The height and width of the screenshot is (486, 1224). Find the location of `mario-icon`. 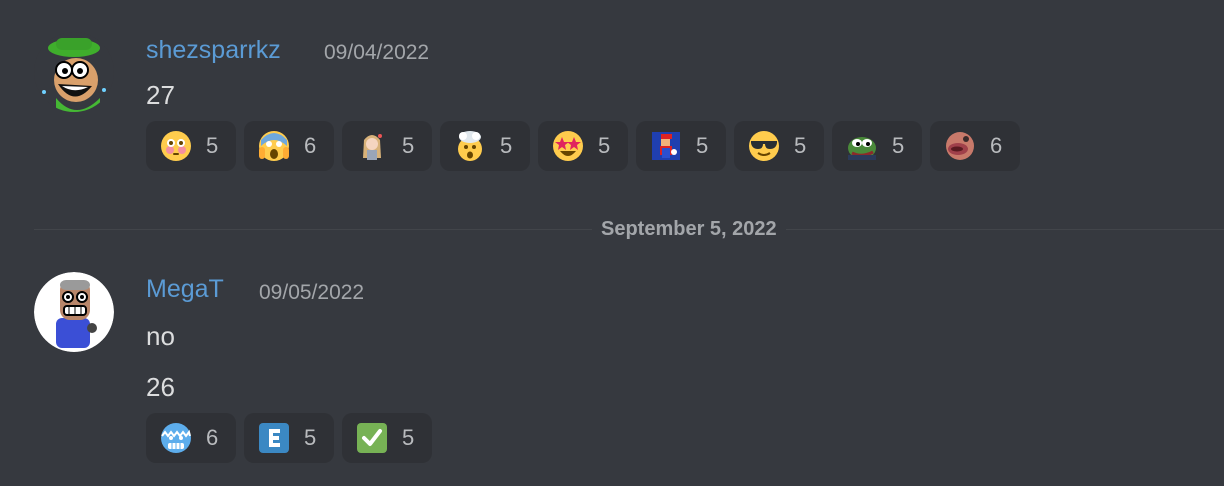

mario-icon is located at coordinates (666, 146).